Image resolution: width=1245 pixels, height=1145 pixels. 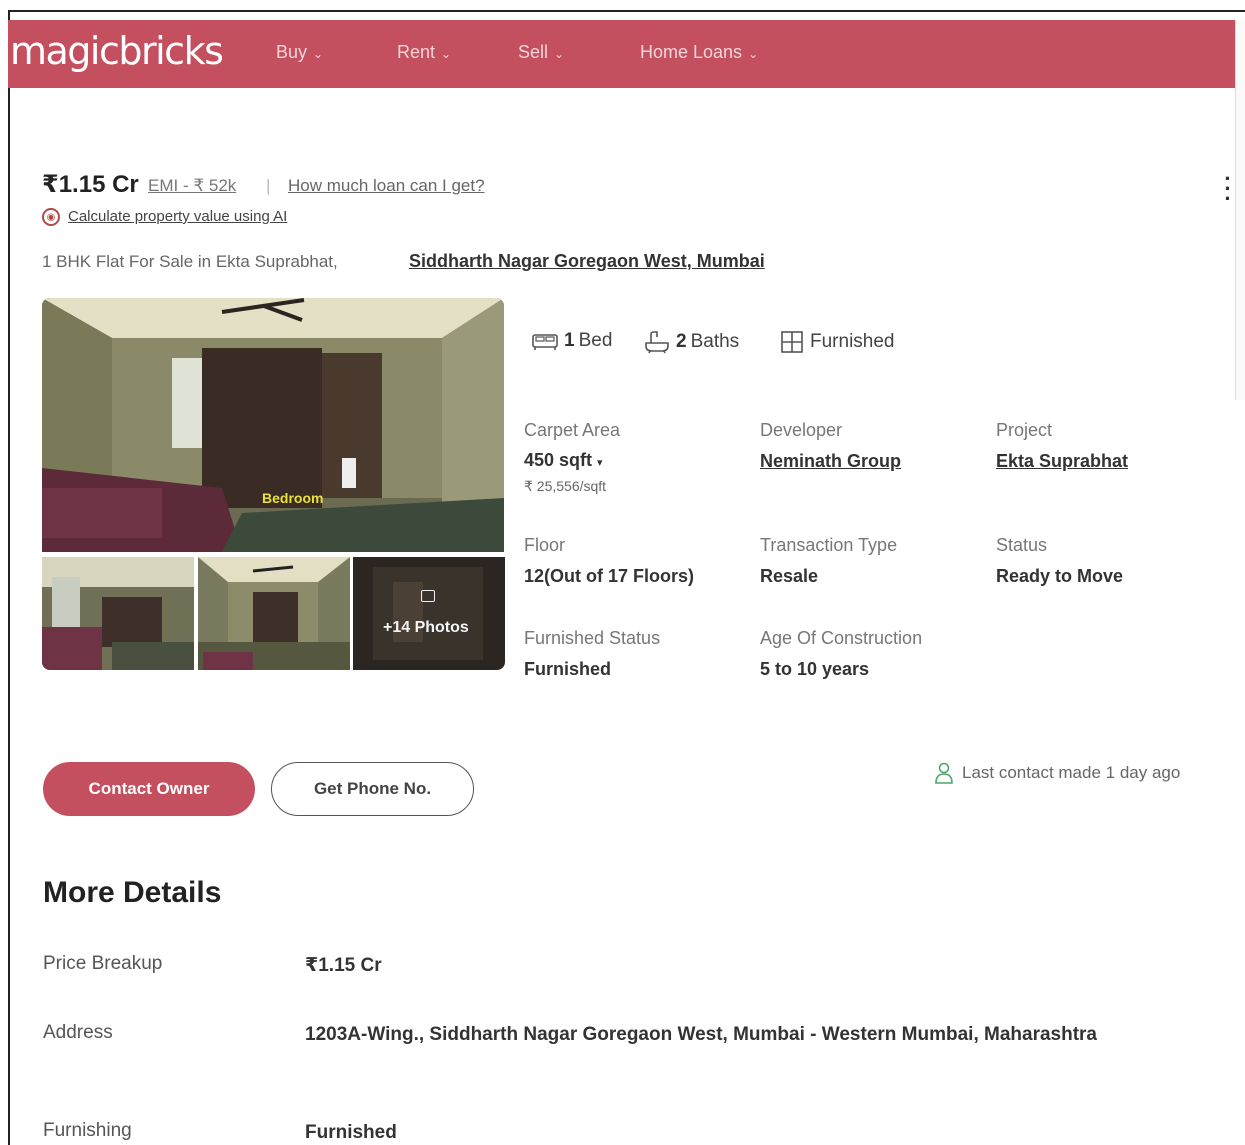 What do you see at coordinates (558, 460) in the screenshot?
I see `carpet-area-number: 450 sqft` at bounding box center [558, 460].